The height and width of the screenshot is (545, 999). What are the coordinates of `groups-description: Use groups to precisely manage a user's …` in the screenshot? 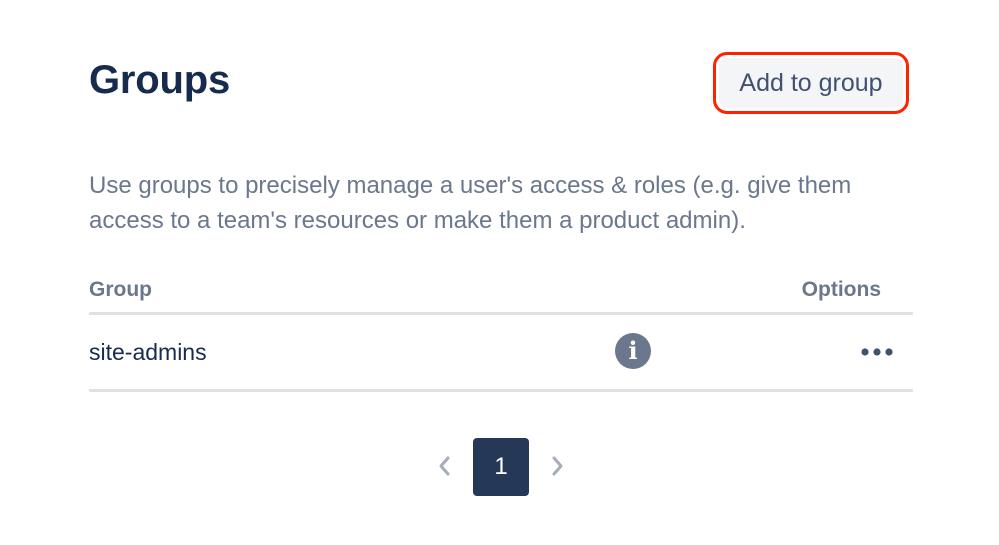 It's located at (470, 203).